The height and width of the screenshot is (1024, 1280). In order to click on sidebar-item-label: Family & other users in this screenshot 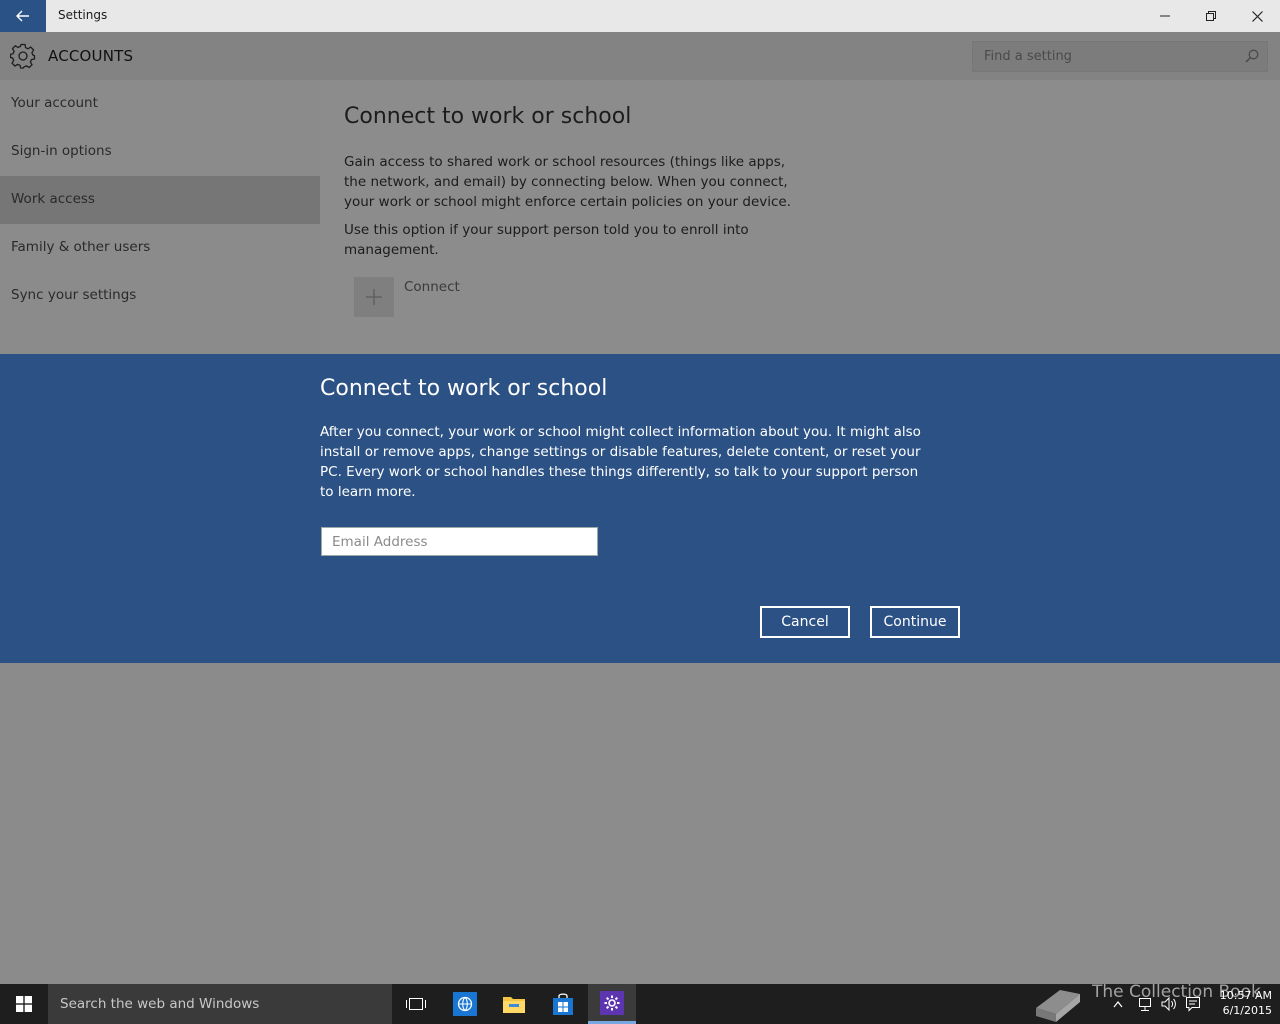, I will do `click(81, 247)`.